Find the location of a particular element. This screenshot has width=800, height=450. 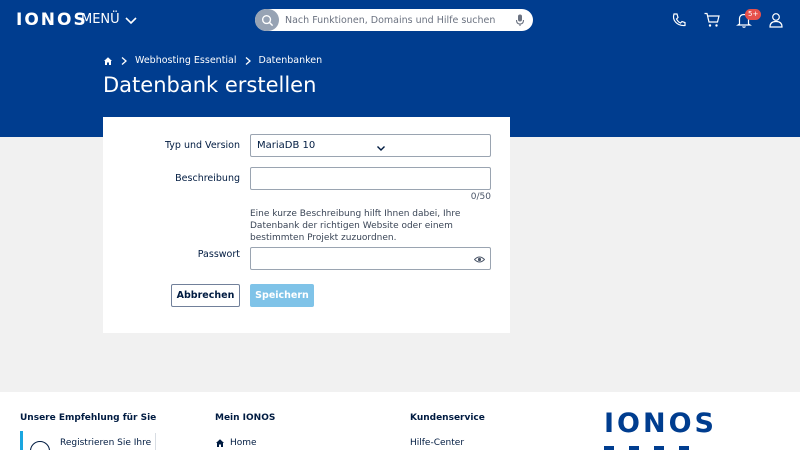

footer-home-link: Home is located at coordinates (236, 443).